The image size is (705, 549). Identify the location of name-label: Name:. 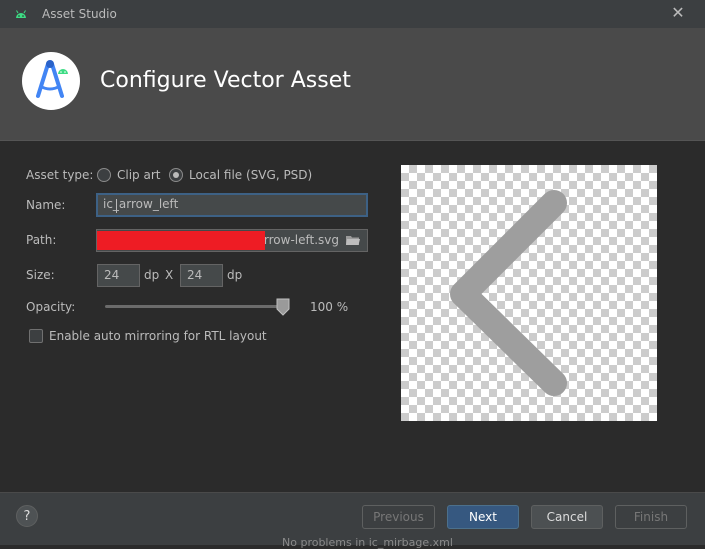
(46, 205).